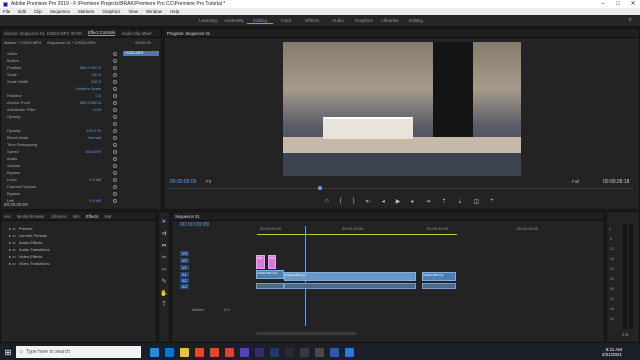 This screenshot has height=360, width=640. I want to click on property-value: 960.0 540.0, so click(90, 102).